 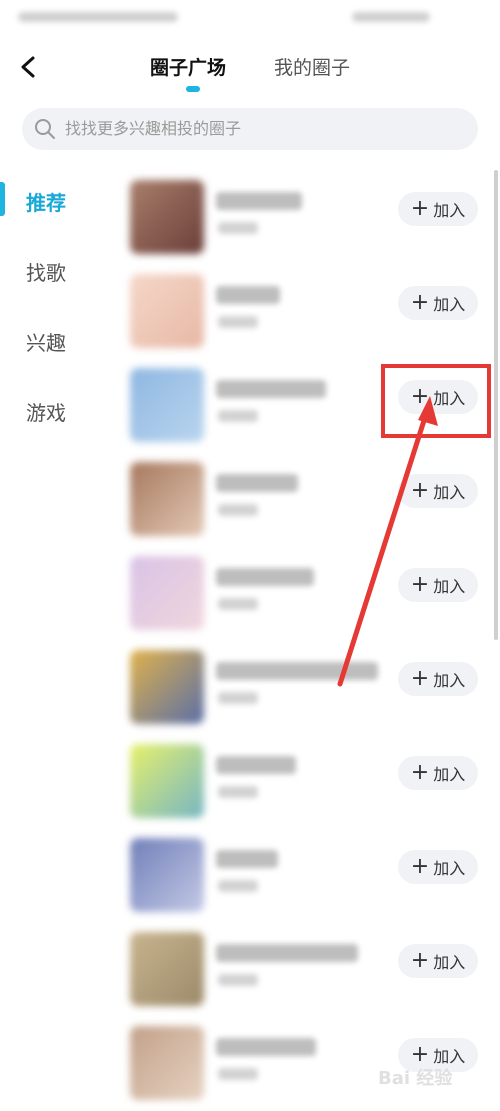 What do you see at coordinates (387, 541) in the screenshot?
I see `annotation-arrow-icon` at bounding box center [387, 541].